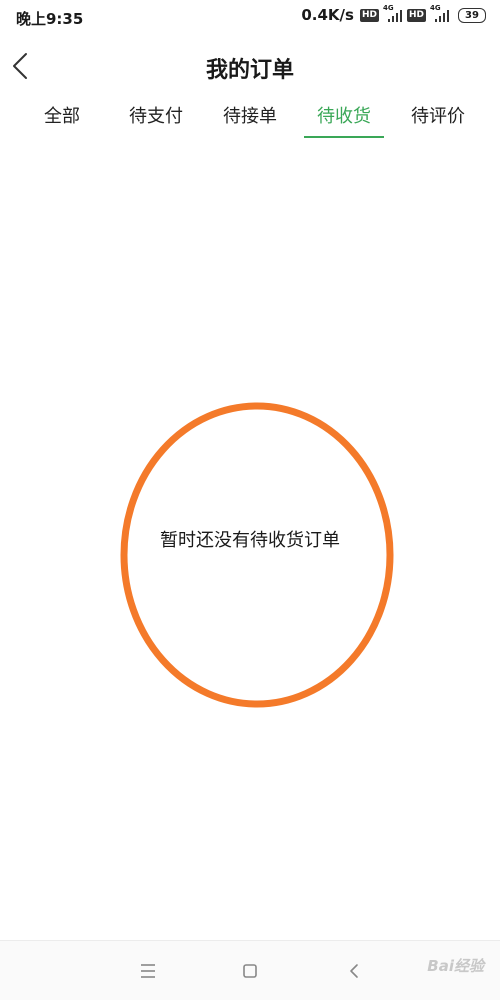  I want to click on status-indicators: 0.4K/s HD 4G HD 4G 39, so click(393, 14).